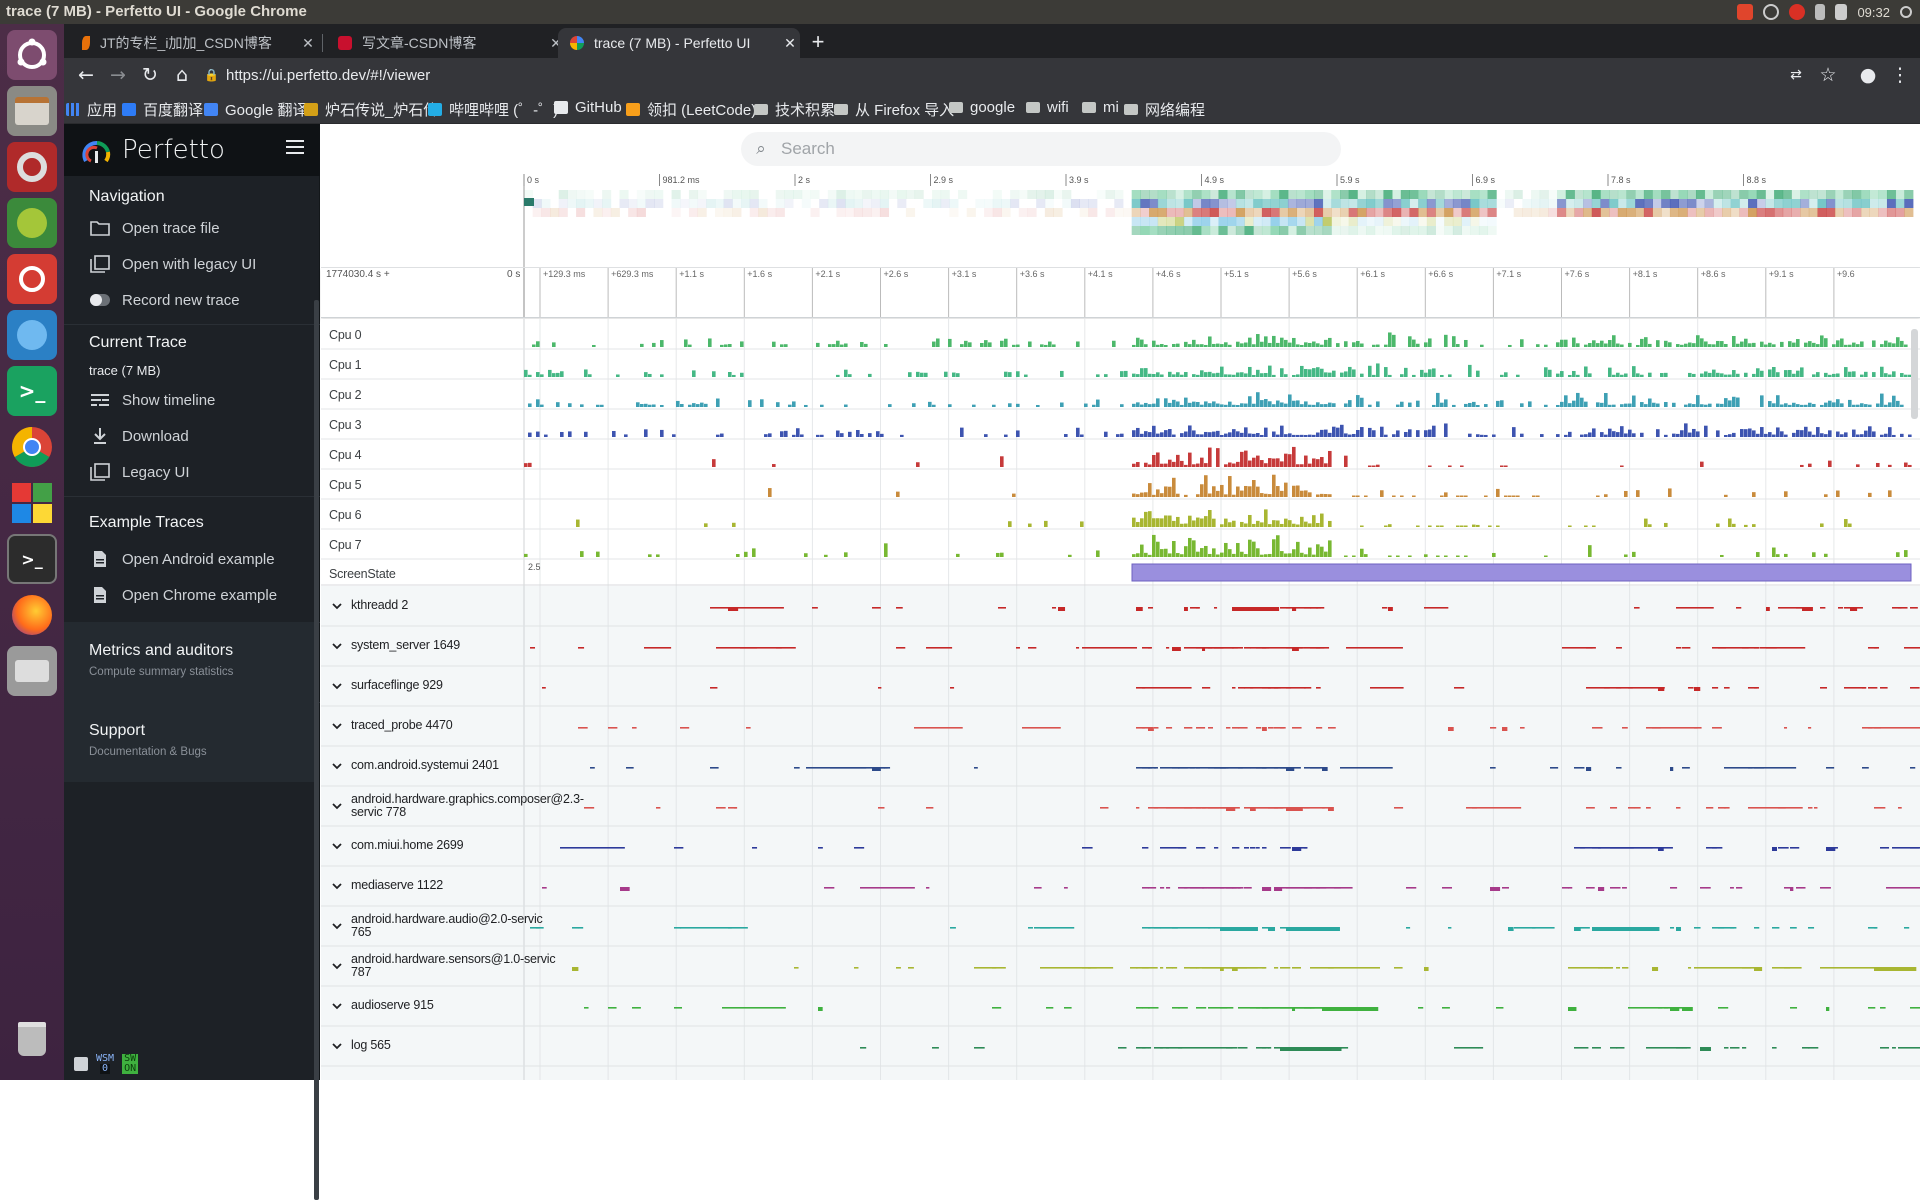 This screenshot has width=1920, height=1200. I want to click on track-scrollbar, so click(1914, 374).